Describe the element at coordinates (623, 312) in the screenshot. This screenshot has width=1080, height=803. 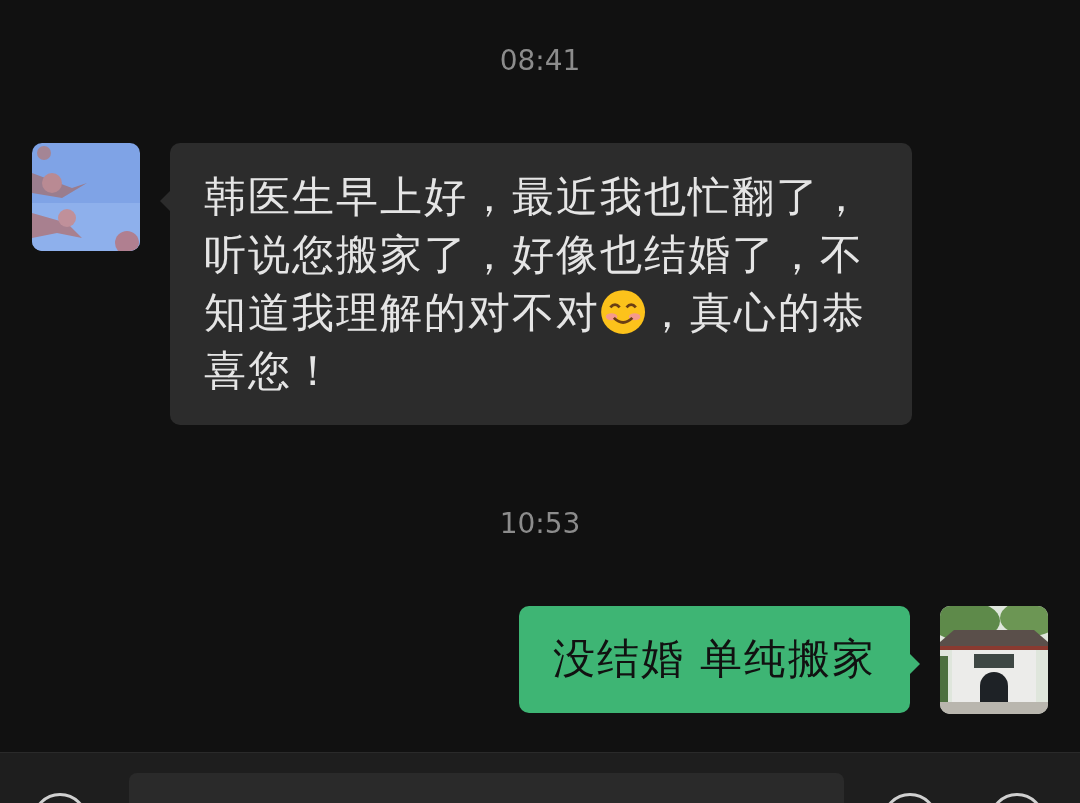
I see `smiley-icon` at that location.